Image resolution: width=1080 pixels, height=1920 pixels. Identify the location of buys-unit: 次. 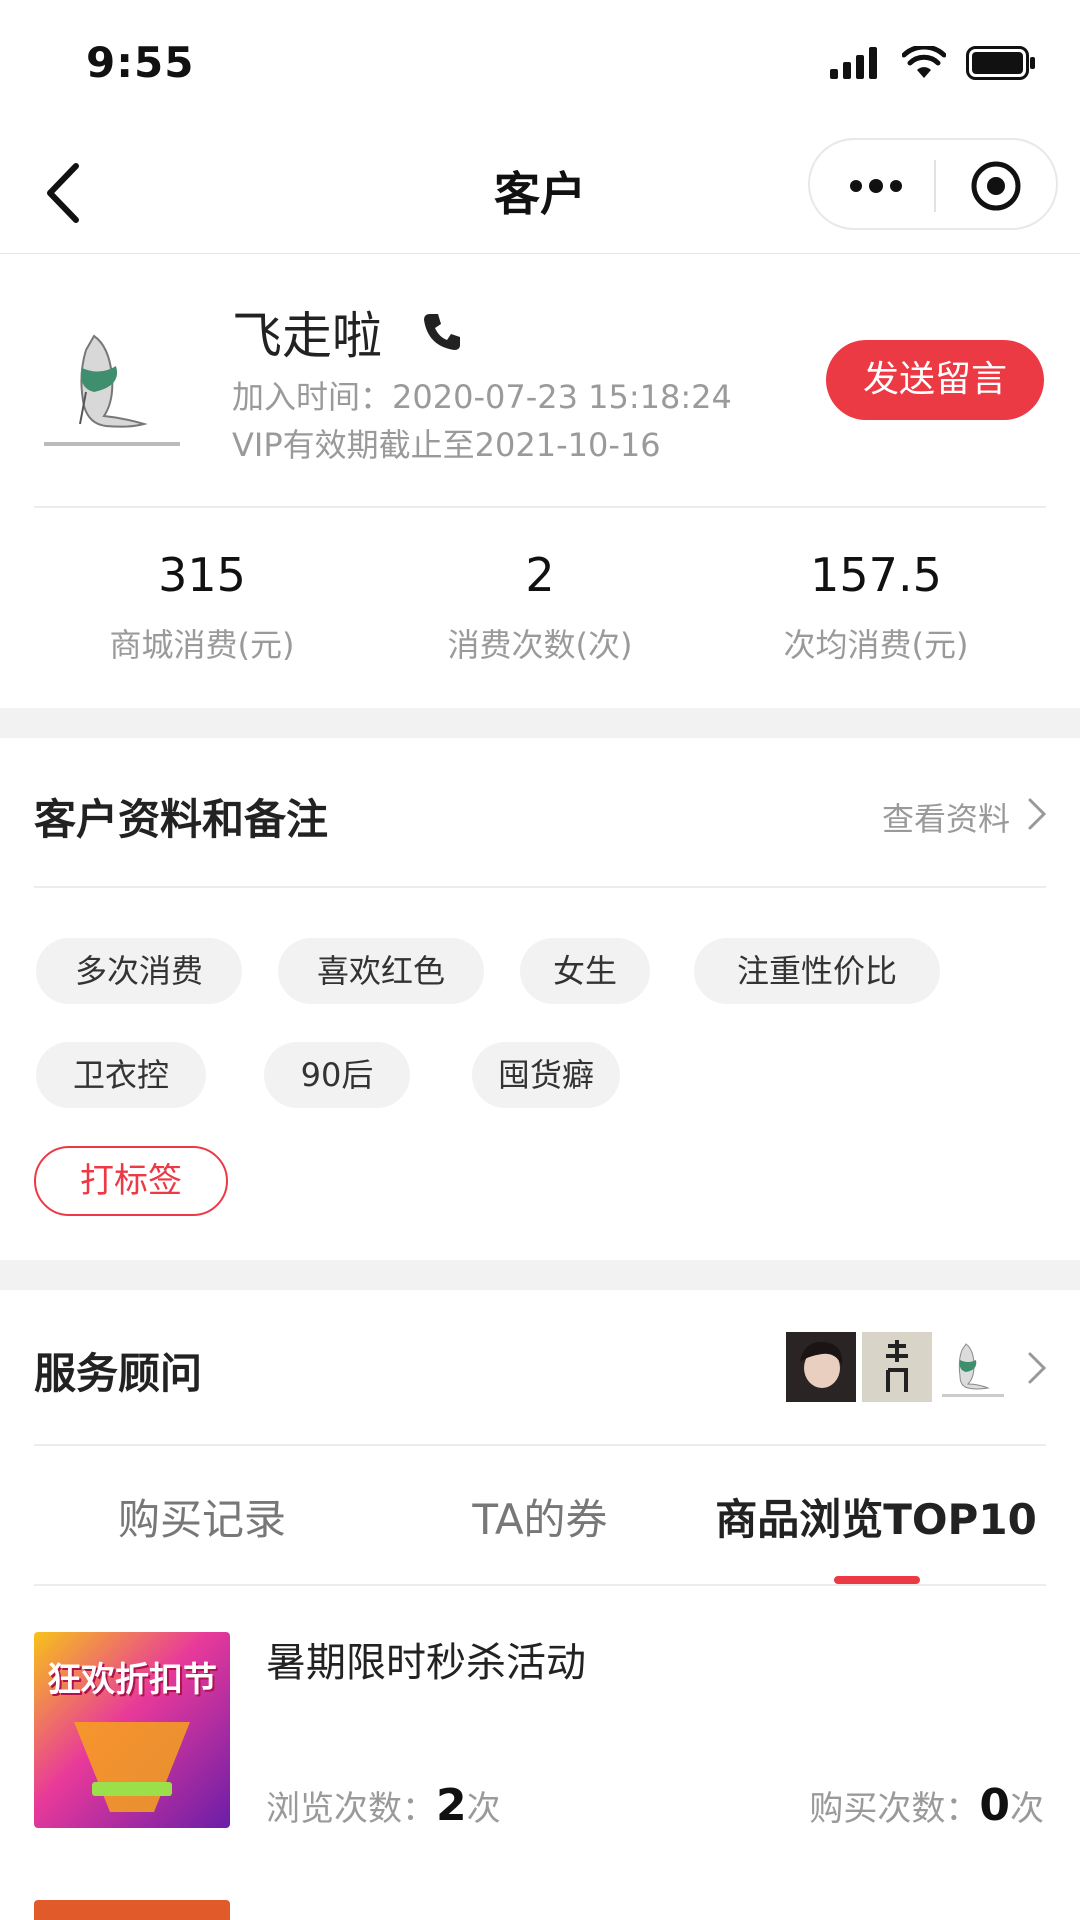
(1027, 1809).